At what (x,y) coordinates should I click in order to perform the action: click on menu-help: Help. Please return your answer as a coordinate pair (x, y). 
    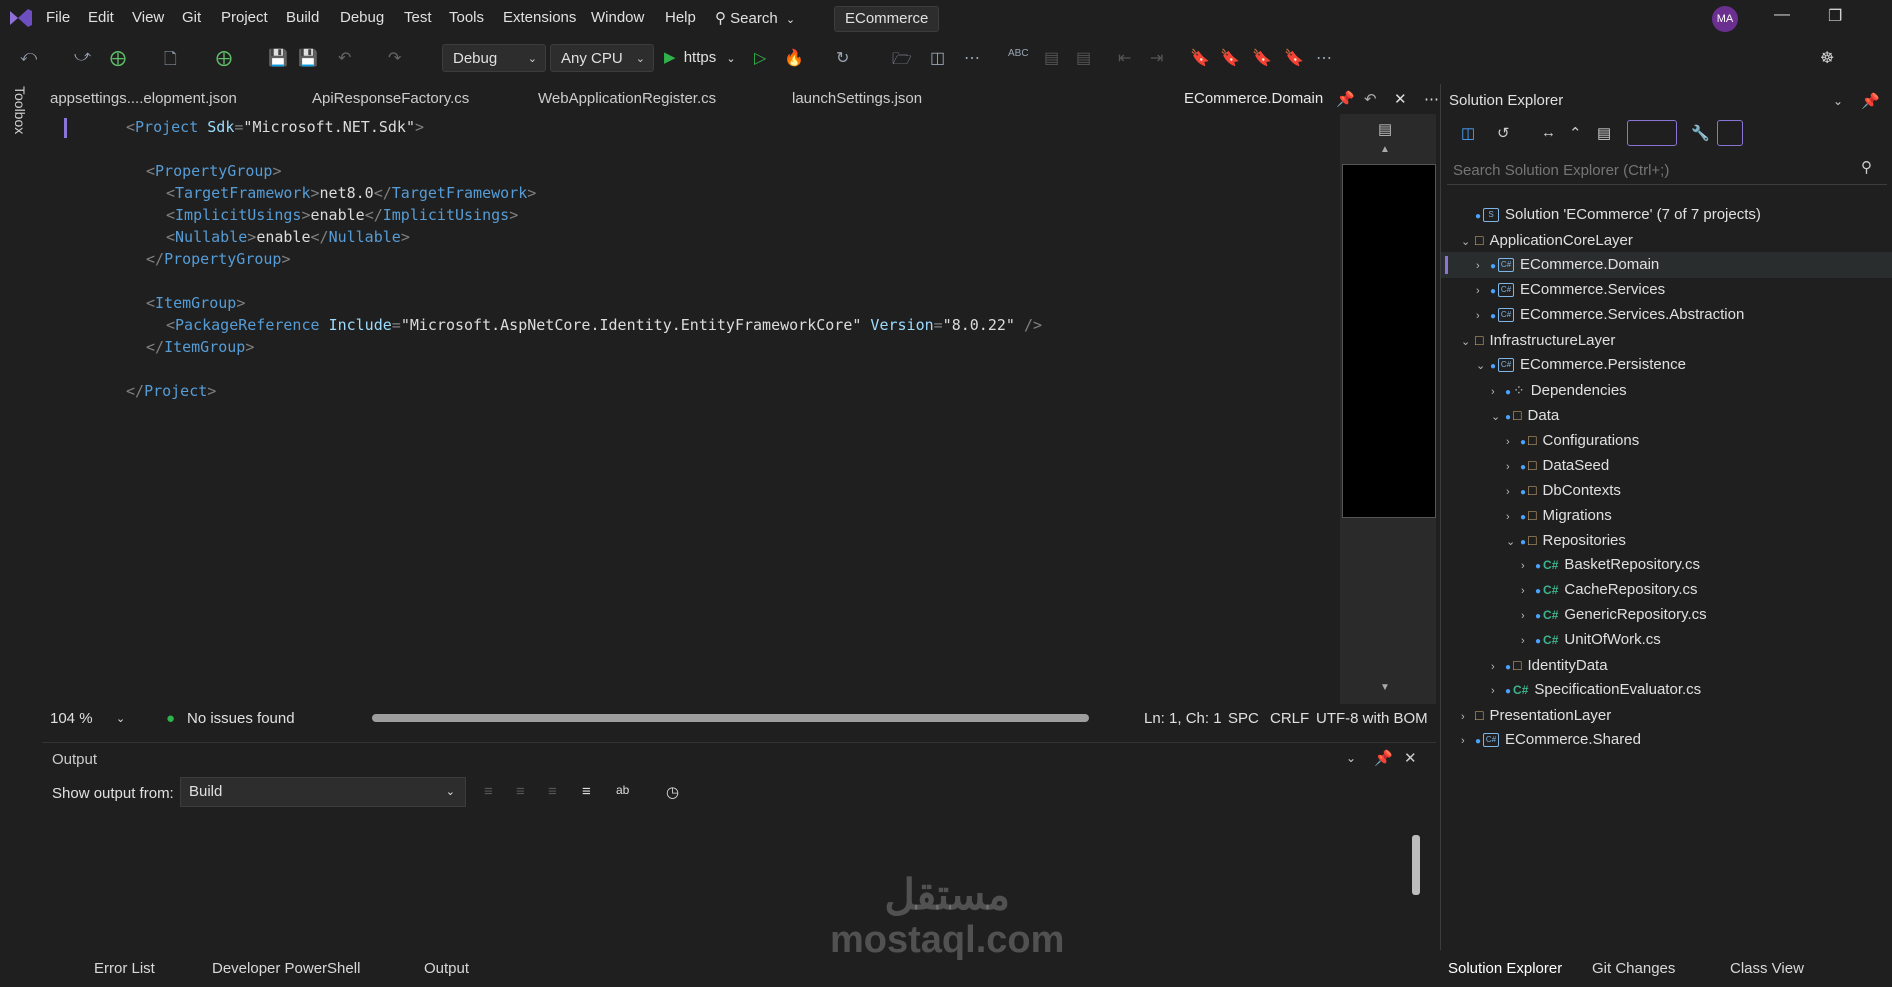
    Looking at the image, I should click on (680, 17).